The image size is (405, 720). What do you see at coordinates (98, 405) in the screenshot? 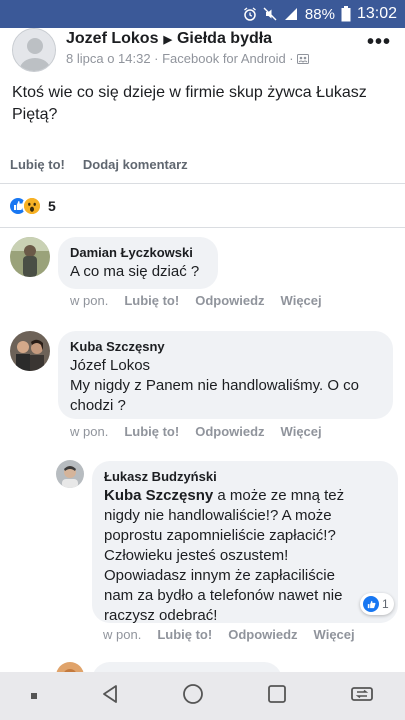
I see `comment-text: chodzi ?` at bounding box center [98, 405].